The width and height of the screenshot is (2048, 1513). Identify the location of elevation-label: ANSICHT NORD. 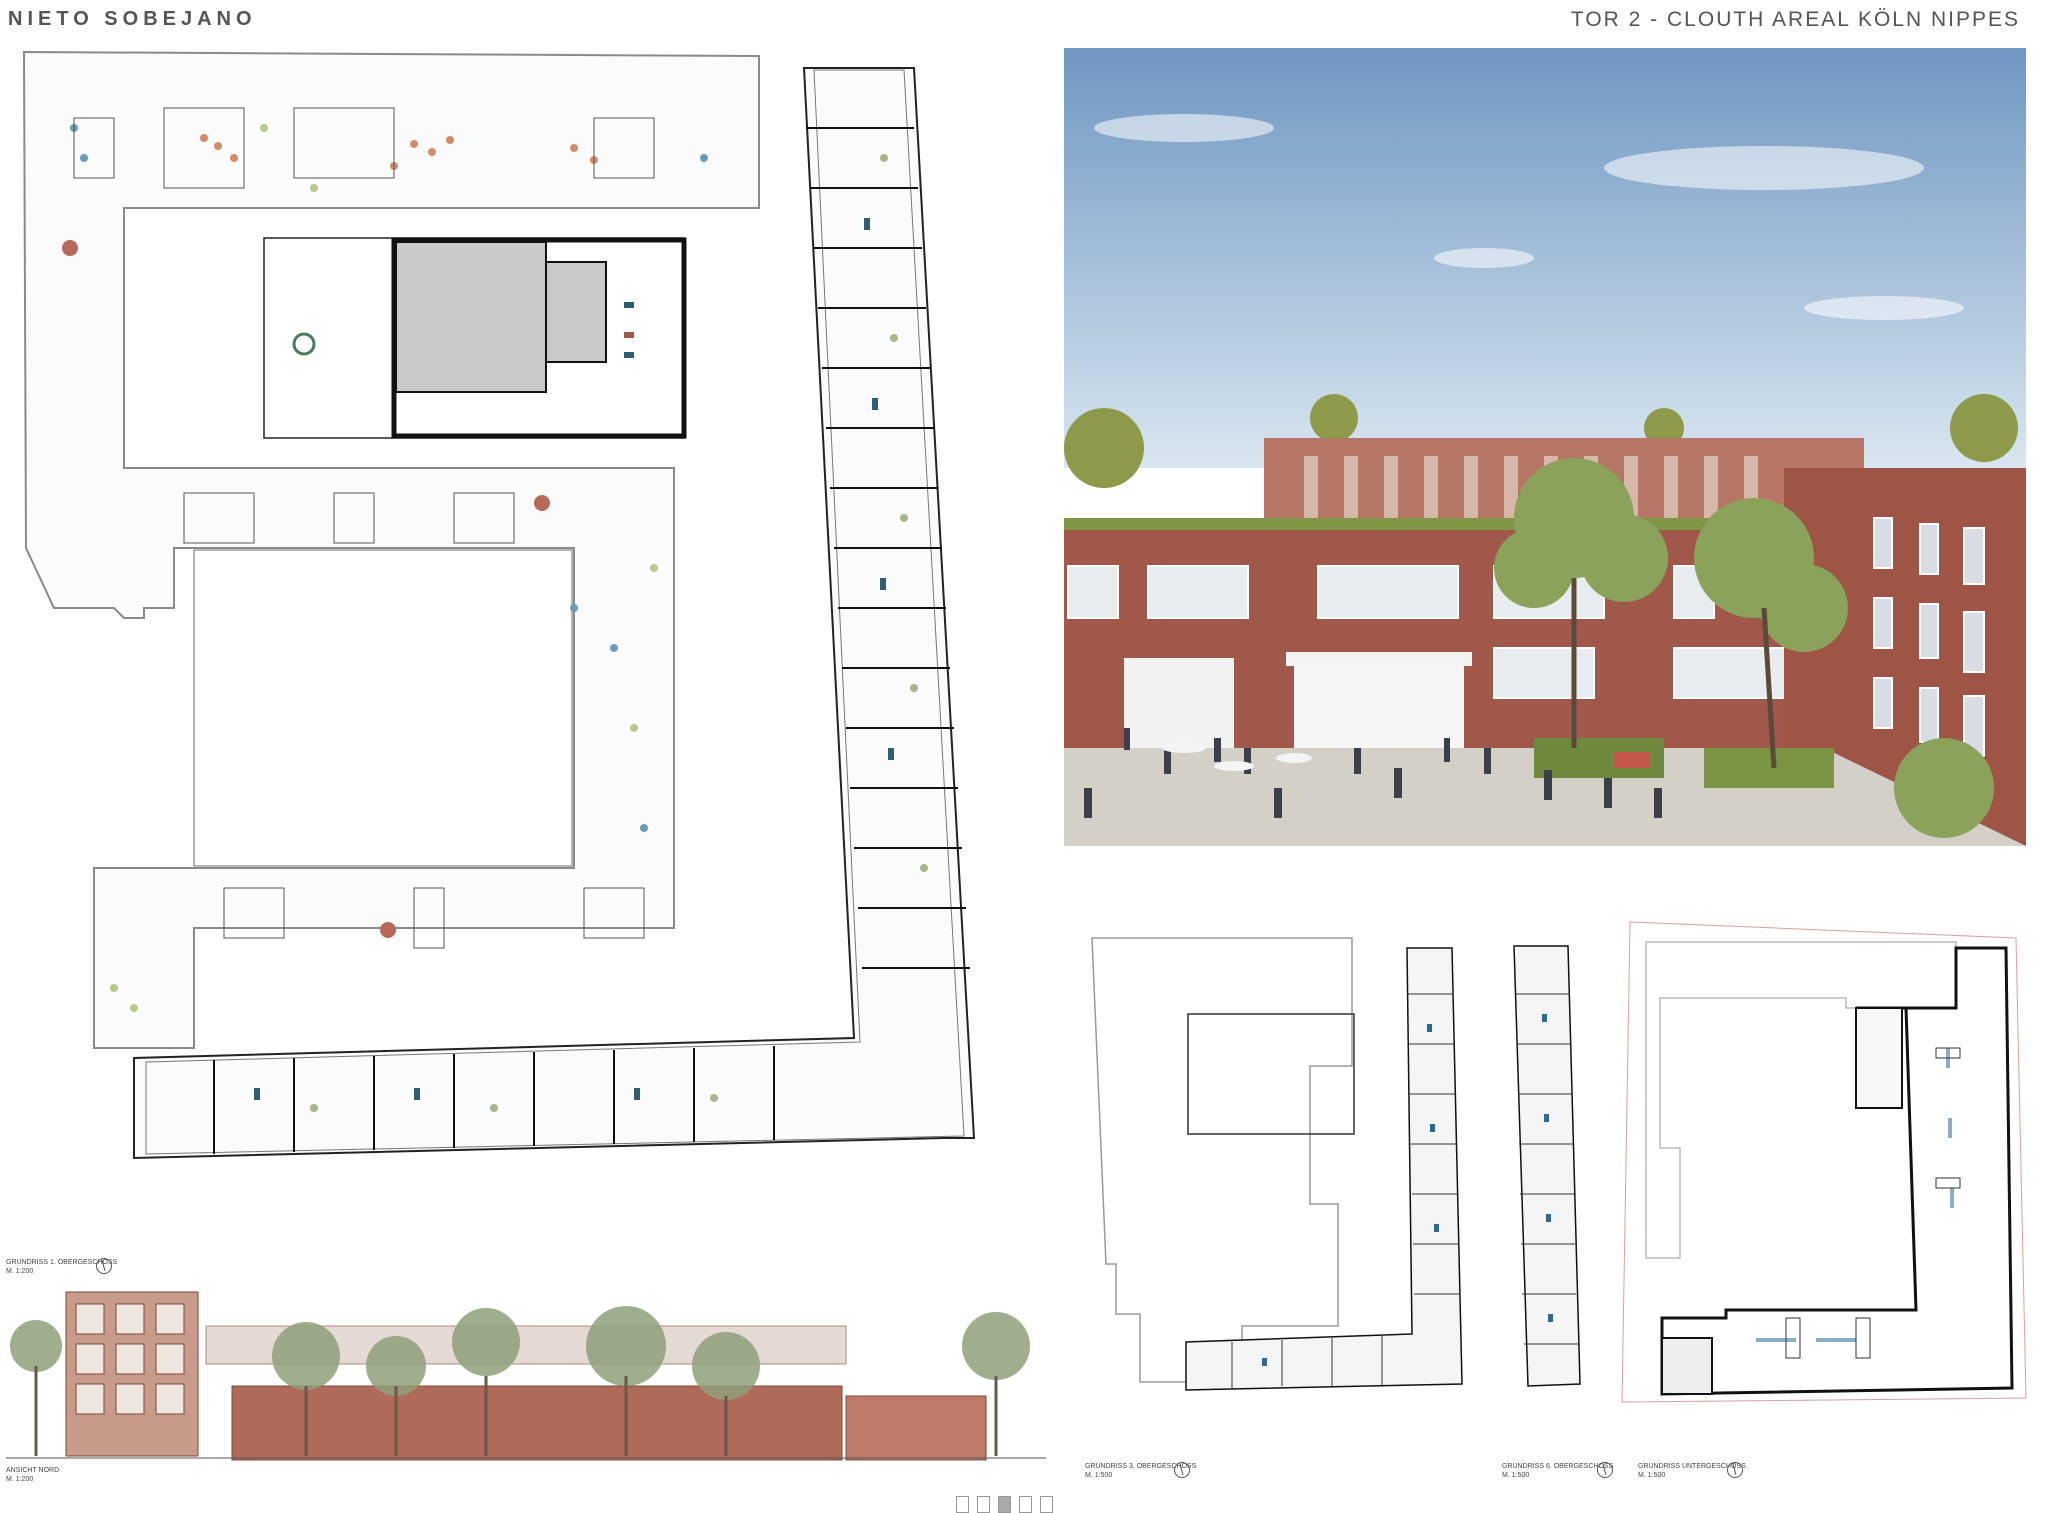
(33, 1470).